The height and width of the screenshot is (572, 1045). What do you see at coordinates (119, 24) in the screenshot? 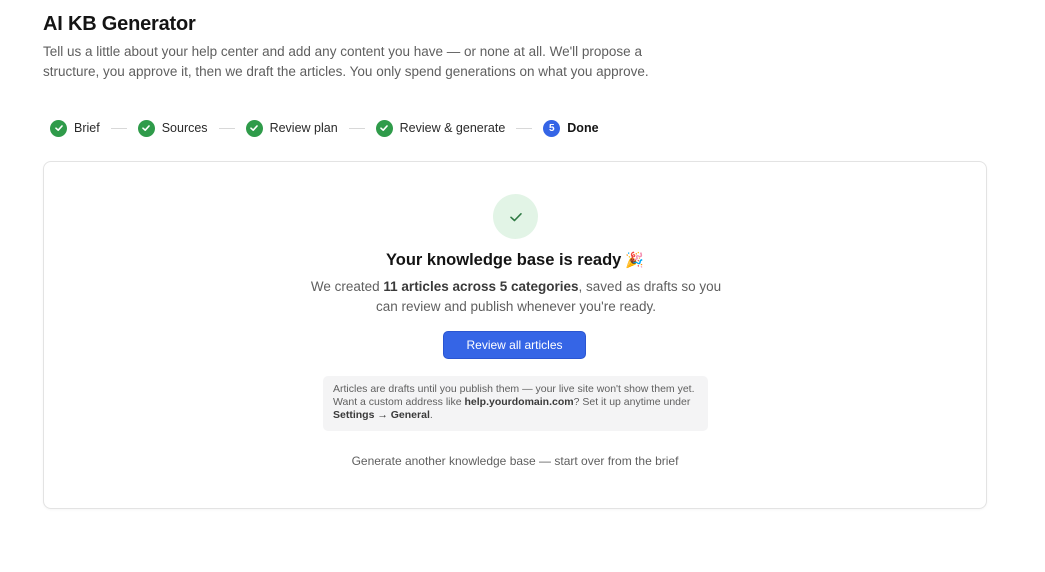
I see `page-title: AI KB Generator` at bounding box center [119, 24].